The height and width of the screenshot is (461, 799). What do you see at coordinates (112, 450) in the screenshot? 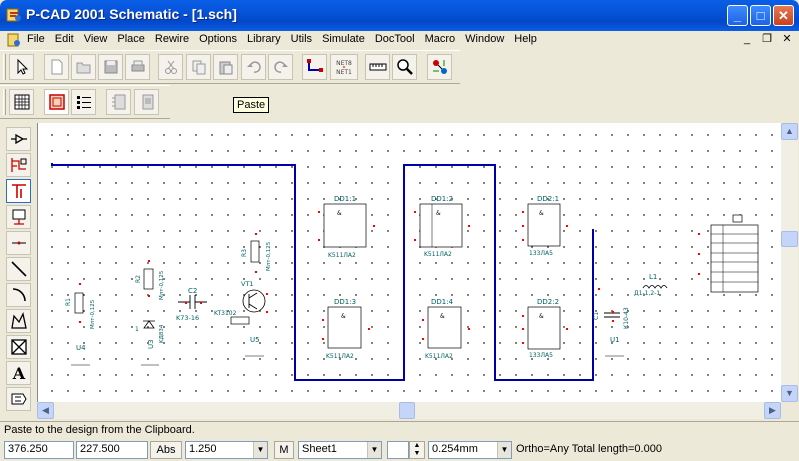
I see `y-coordinate-field: 227.500` at bounding box center [112, 450].